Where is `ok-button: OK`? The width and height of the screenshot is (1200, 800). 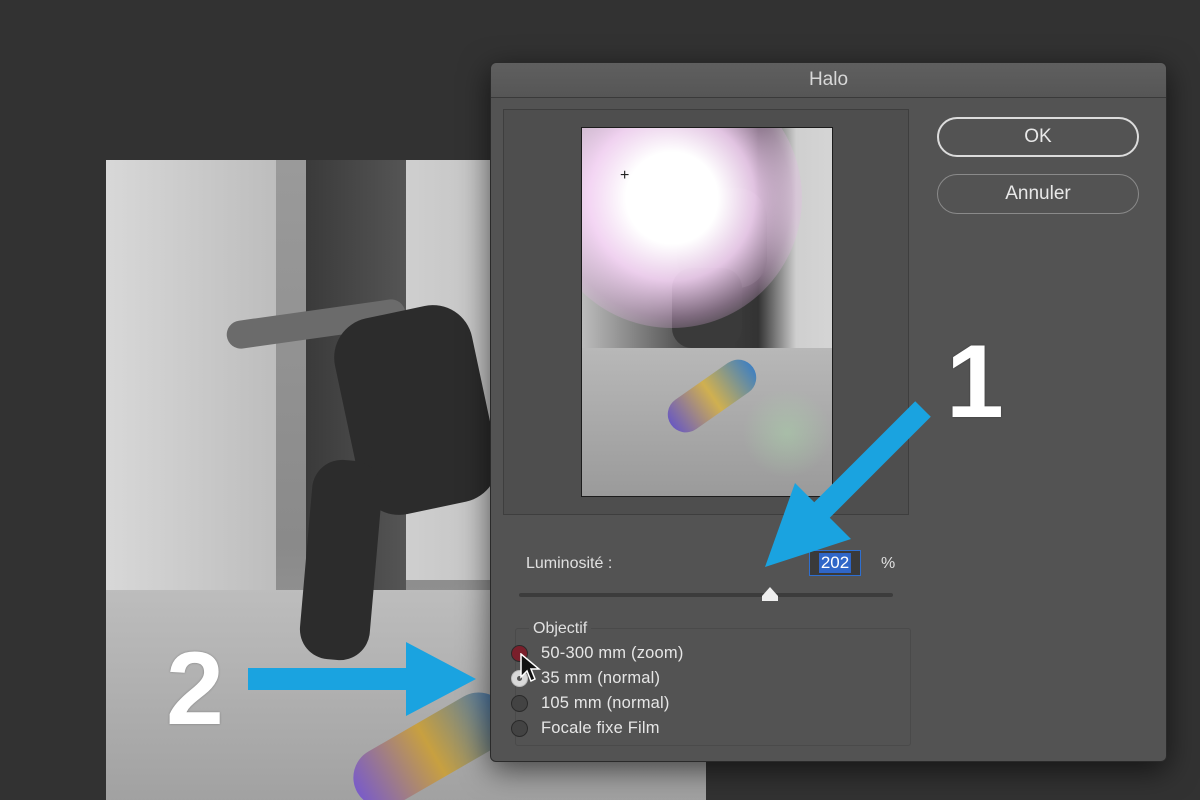 ok-button: OK is located at coordinates (1038, 137).